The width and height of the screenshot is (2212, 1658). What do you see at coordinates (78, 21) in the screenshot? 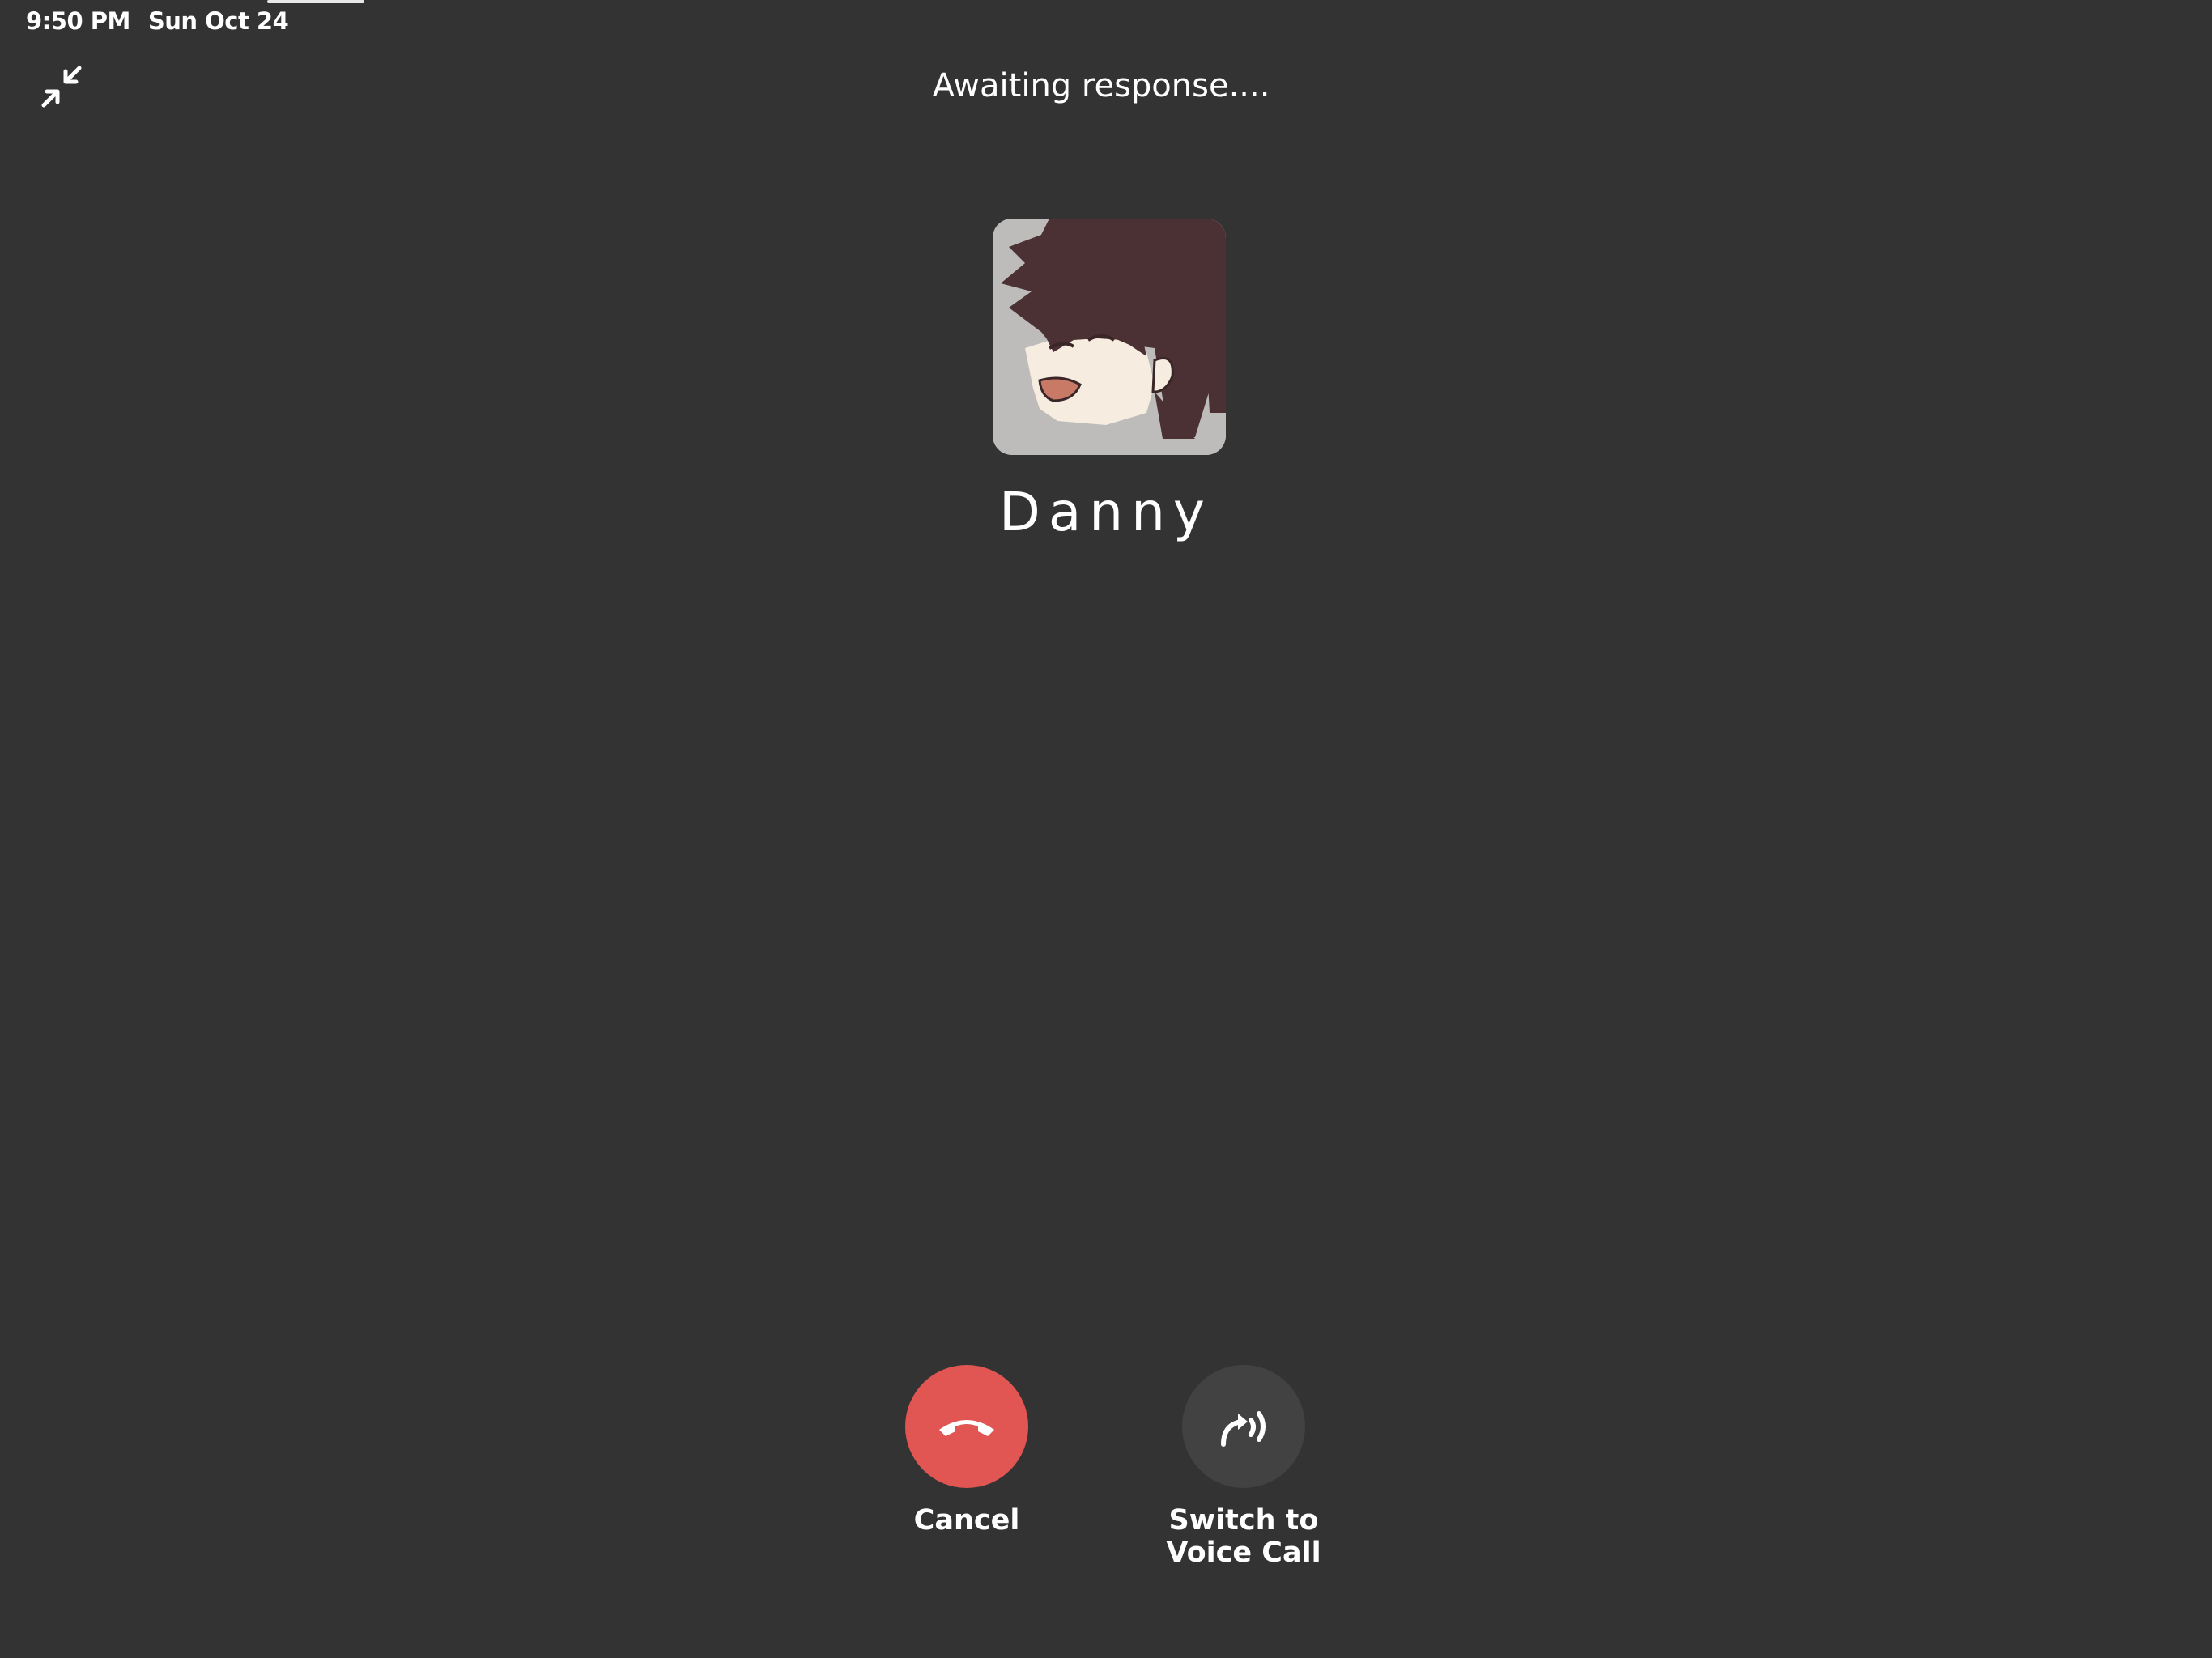
I see `status-time: 9:50 PM` at bounding box center [78, 21].